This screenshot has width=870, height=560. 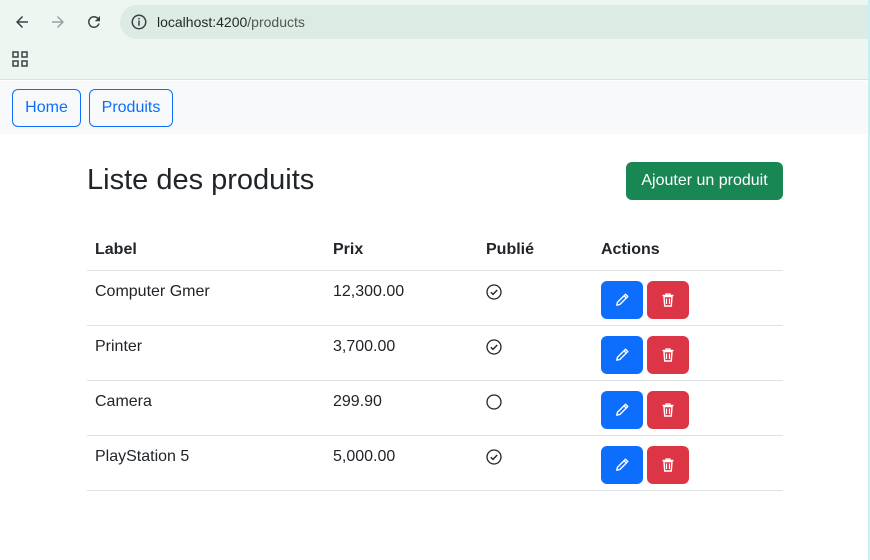 What do you see at coordinates (535, 250) in the screenshot?
I see `header-publie: Publié` at bounding box center [535, 250].